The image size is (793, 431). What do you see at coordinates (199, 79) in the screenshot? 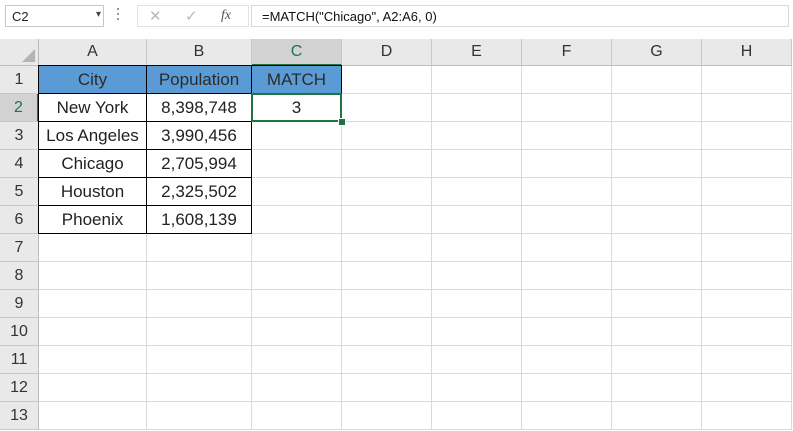
I see `cell-b1: Population` at bounding box center [199, 79].